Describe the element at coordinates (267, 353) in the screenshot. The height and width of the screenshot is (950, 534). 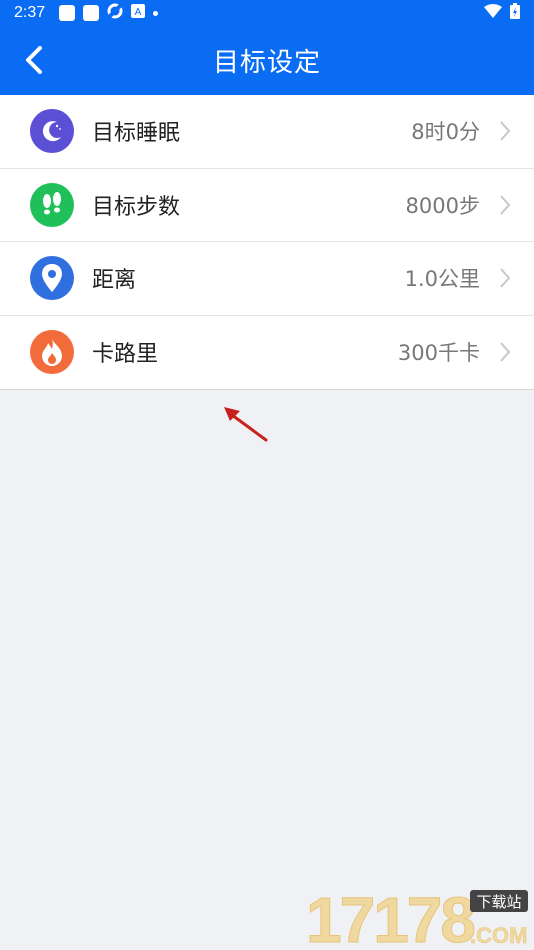
I see `calorie-goal-row: 卡路里 300千卡` at that location.